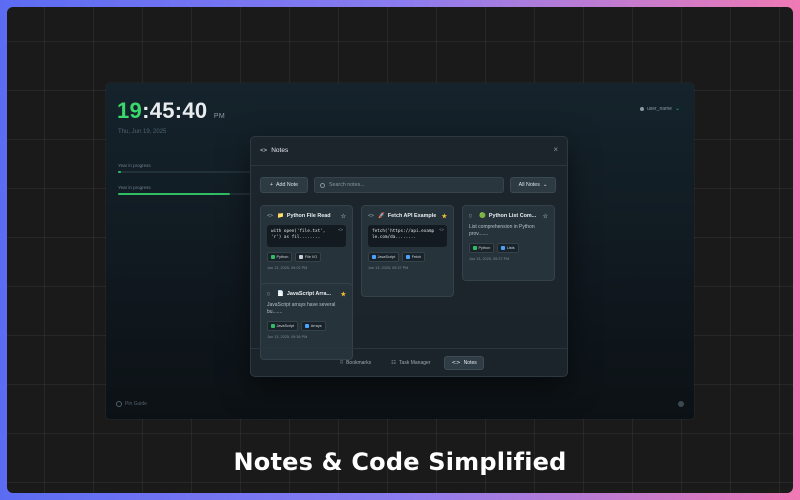 This screenshot has width=800, height=500. I want to click on add-note-label: Add Note, so click(287, 185).